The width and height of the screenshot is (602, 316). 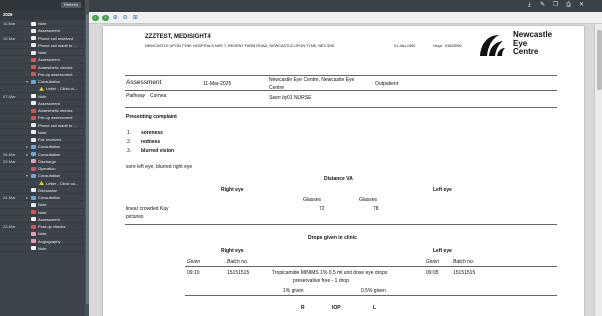 I want to click on pathway-value: Cornea, so click(x=158, y=96).